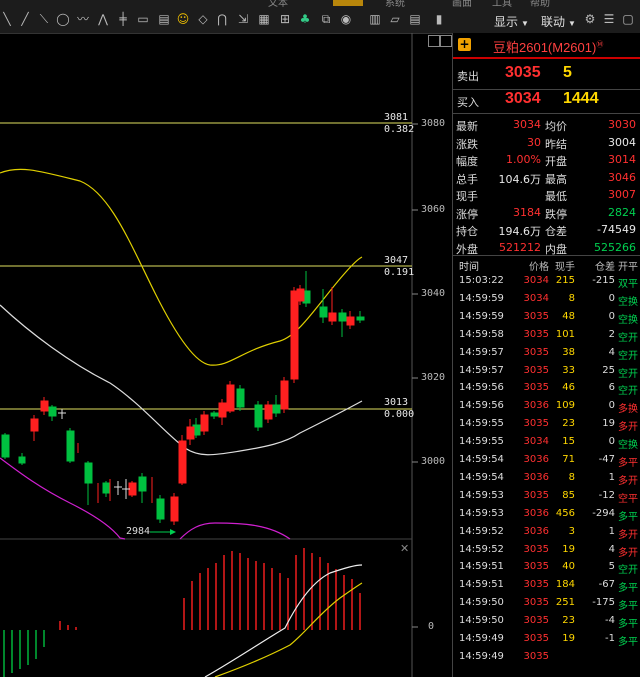 The image size is (640, 677). Describe the element at coordinates (546, 622) in the screenshot. I see `tick-row: 14:59:50 3035 23 -4 多平` at that location.